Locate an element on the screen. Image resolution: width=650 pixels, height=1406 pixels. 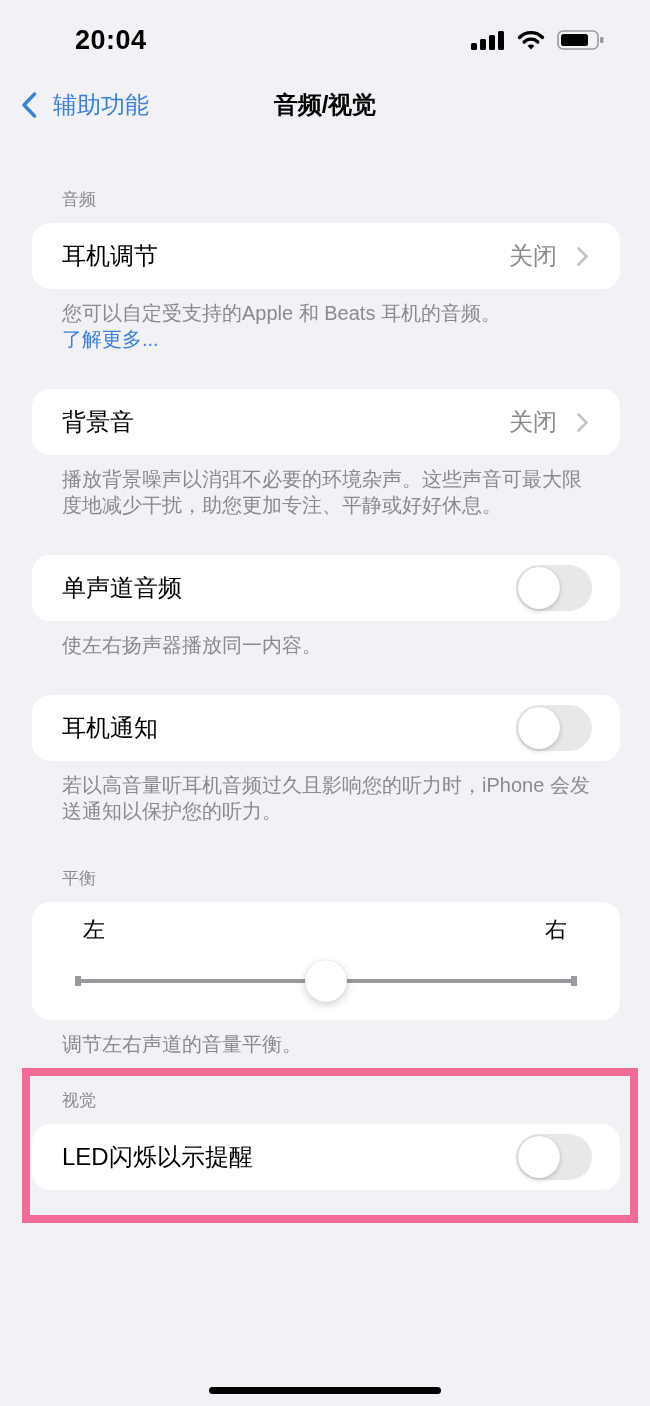
section-header: 音频 is located at coordinates (79, 200).